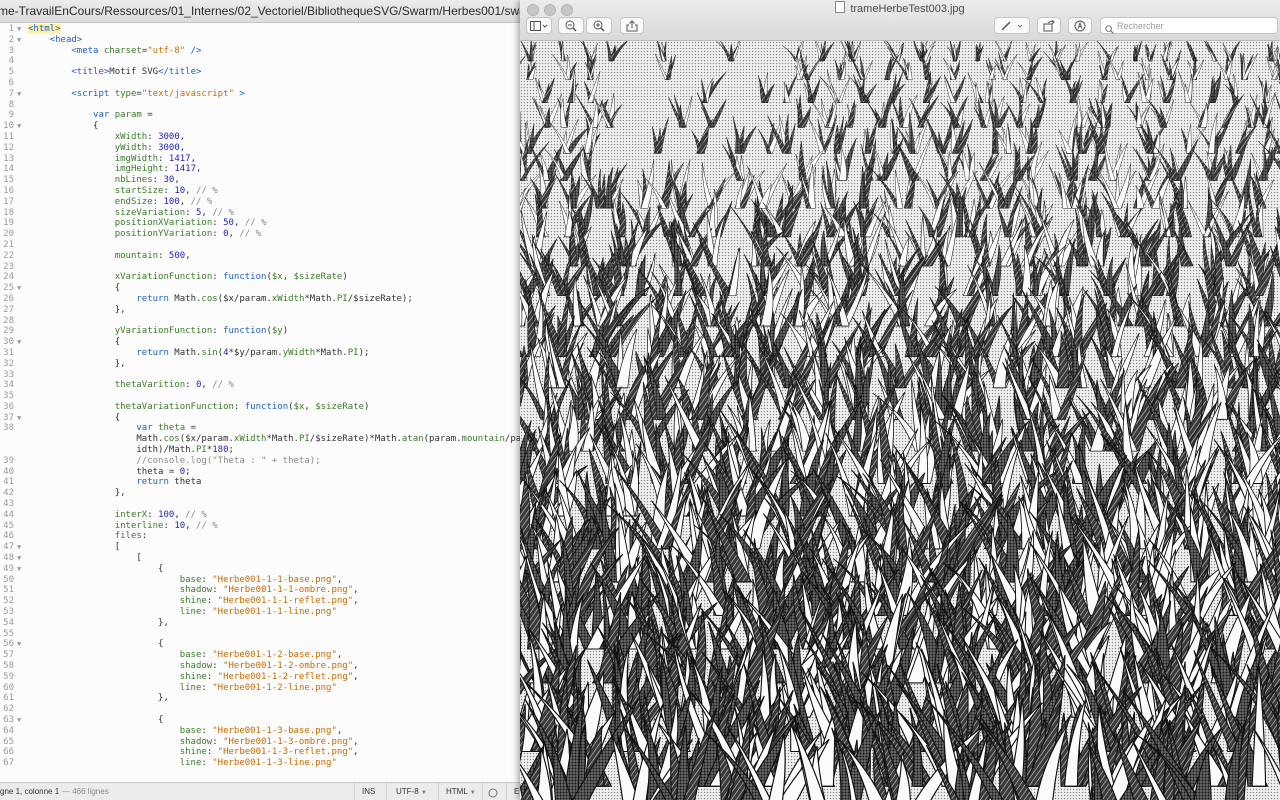  Describe the element at coordinates (260, 29) in the screenshot. I see `code-line: 1 ▼ <html>` at that location.